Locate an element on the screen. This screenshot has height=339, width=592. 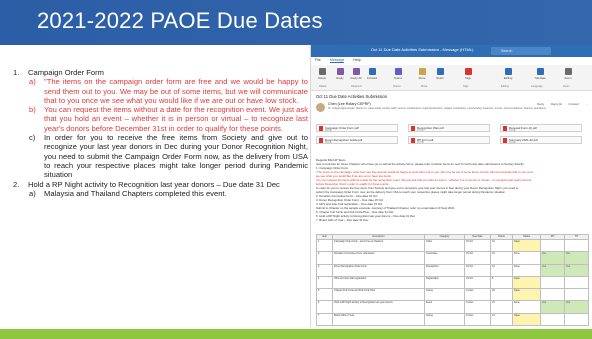
table-cell: 6 is located at coordinates (324, 307).